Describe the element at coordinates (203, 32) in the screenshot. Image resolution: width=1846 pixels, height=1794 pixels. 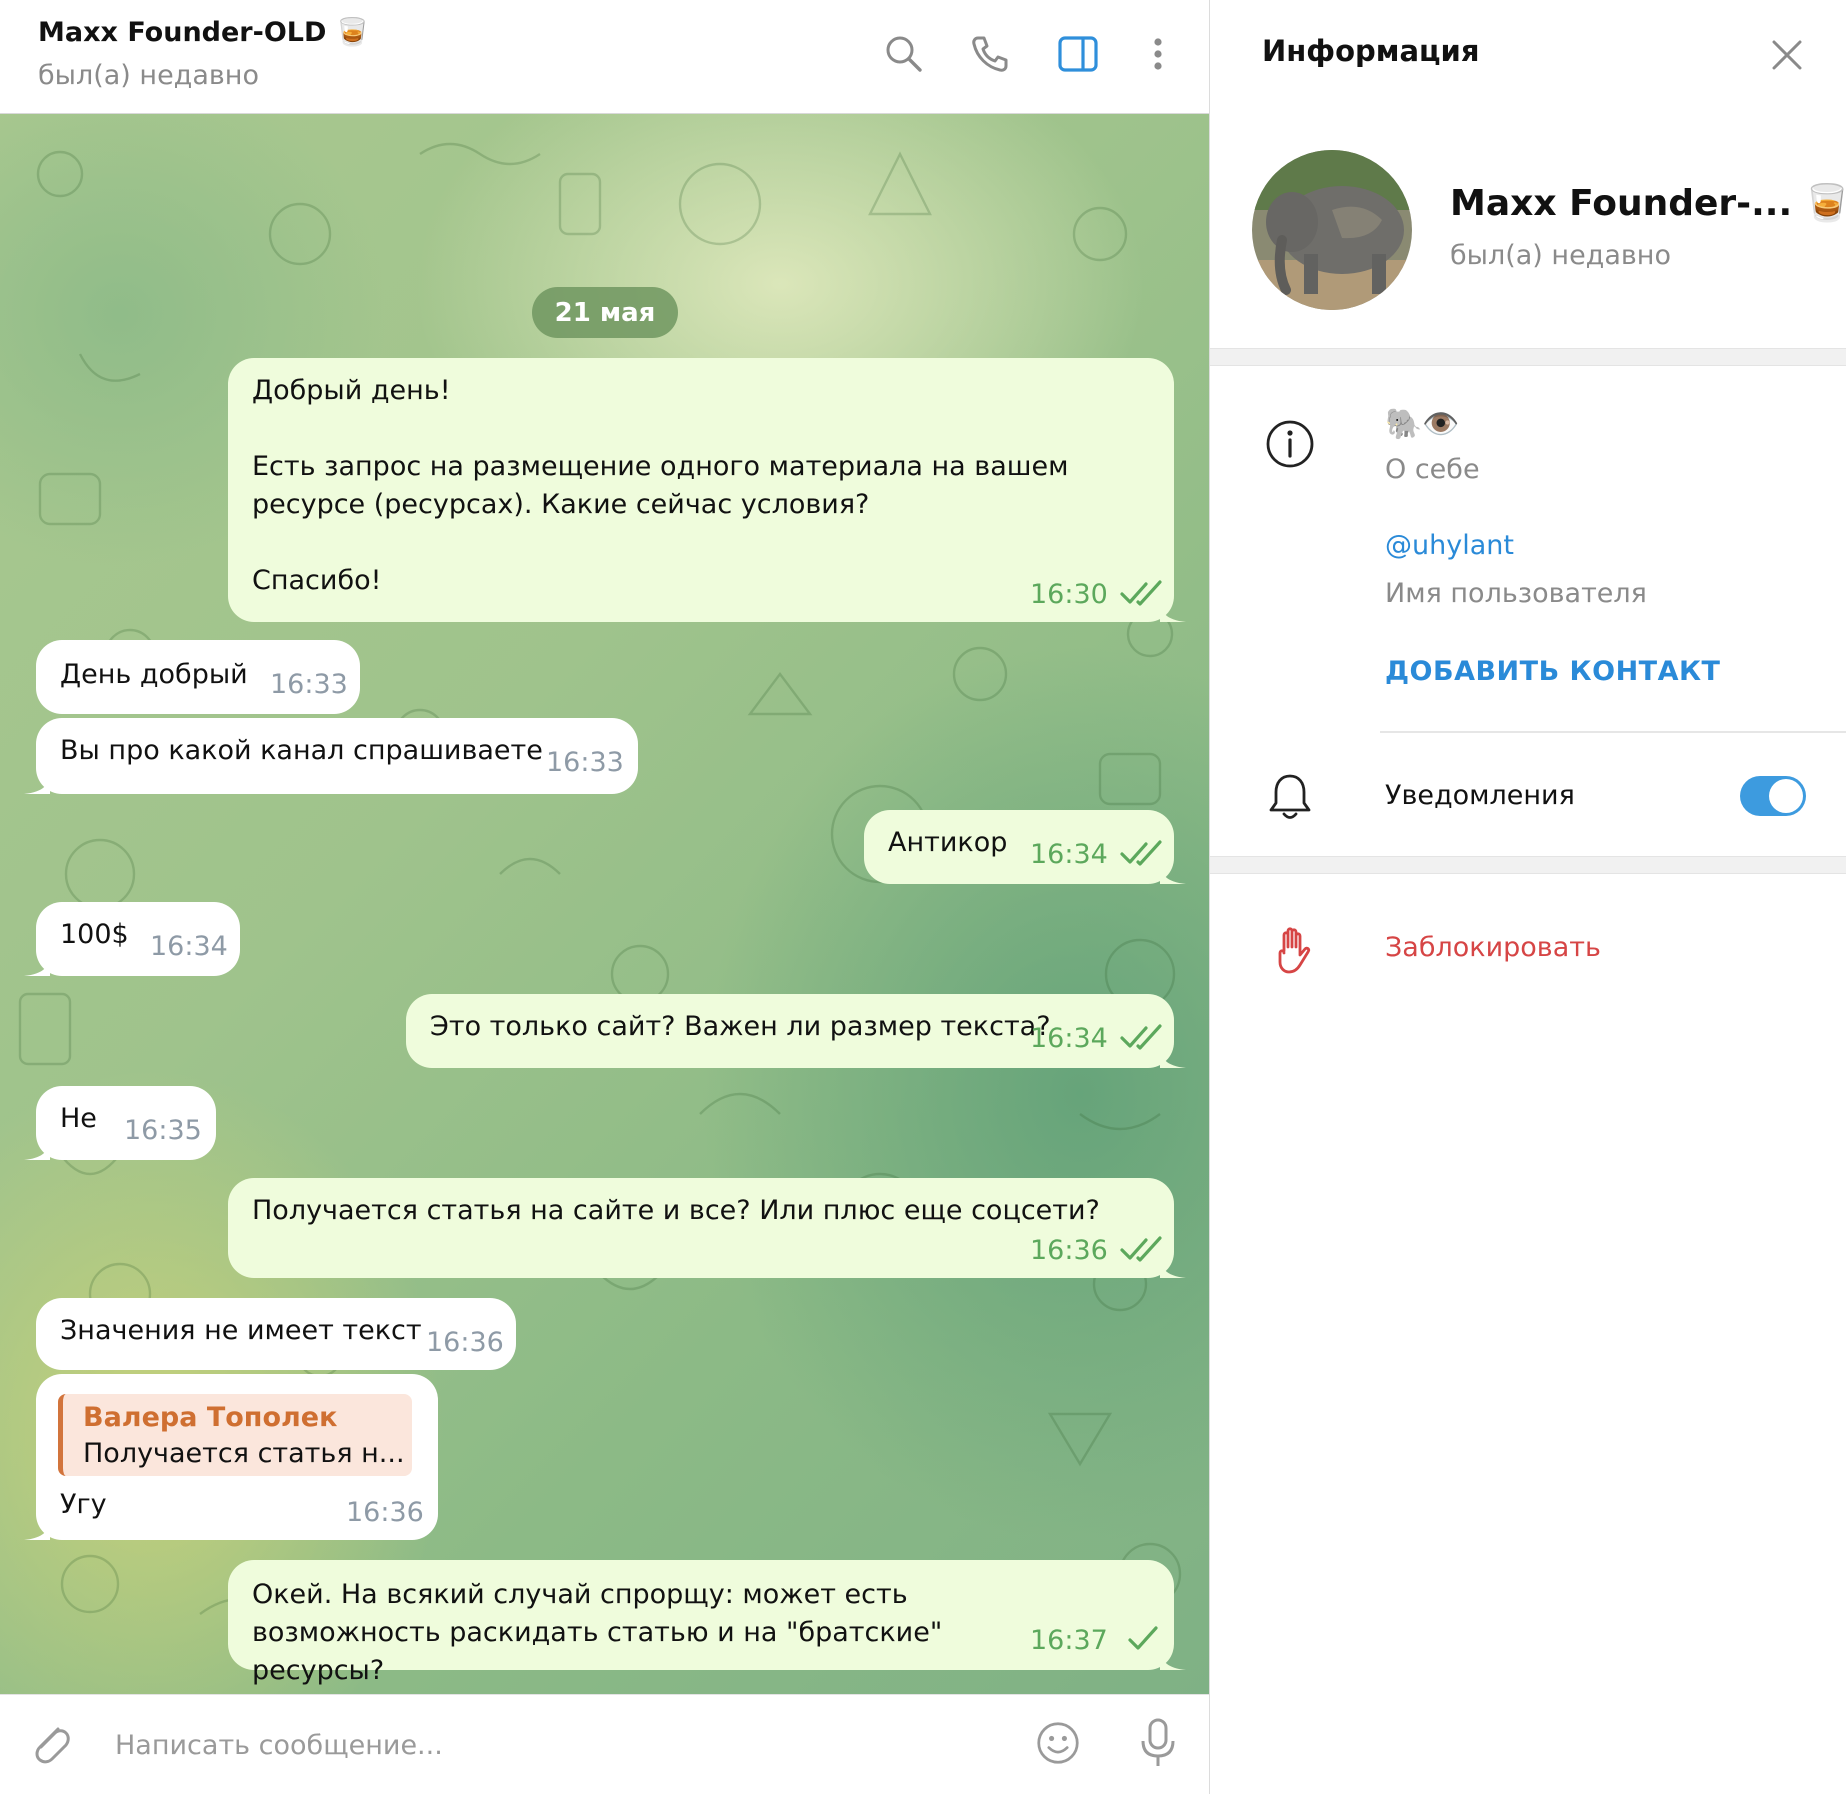
I see `chat-title: Maxx Founder-OLD 🥃` at that location.